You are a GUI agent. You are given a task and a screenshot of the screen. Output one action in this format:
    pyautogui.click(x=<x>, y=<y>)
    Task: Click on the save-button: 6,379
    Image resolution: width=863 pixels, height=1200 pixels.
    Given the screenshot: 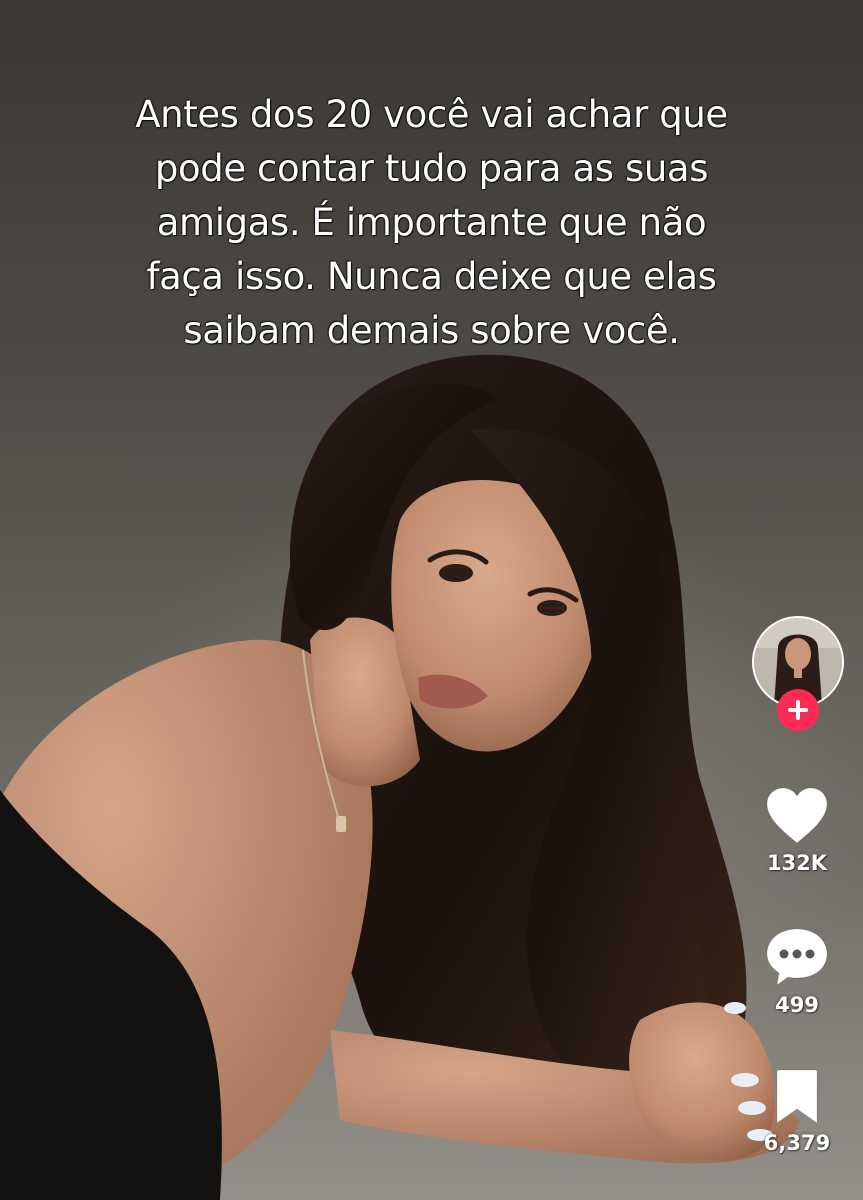 What is the action you would take?
    pyautogui.click(x=797, y=1112)
    